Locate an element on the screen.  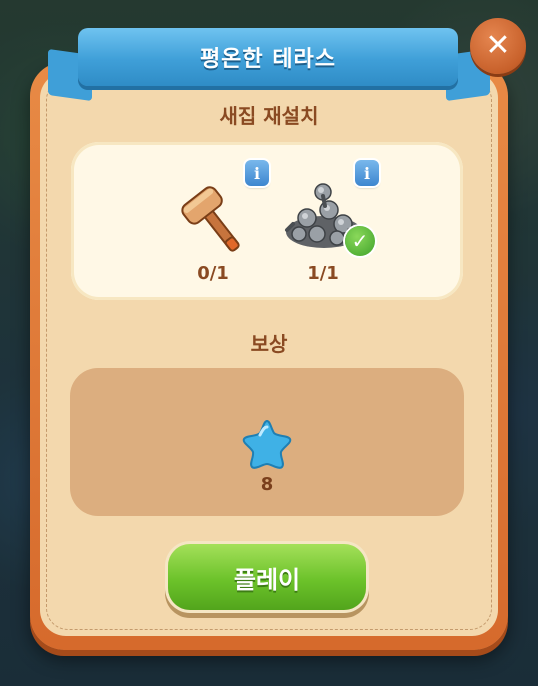
hammer-icon is located at coordinates (210, 219).